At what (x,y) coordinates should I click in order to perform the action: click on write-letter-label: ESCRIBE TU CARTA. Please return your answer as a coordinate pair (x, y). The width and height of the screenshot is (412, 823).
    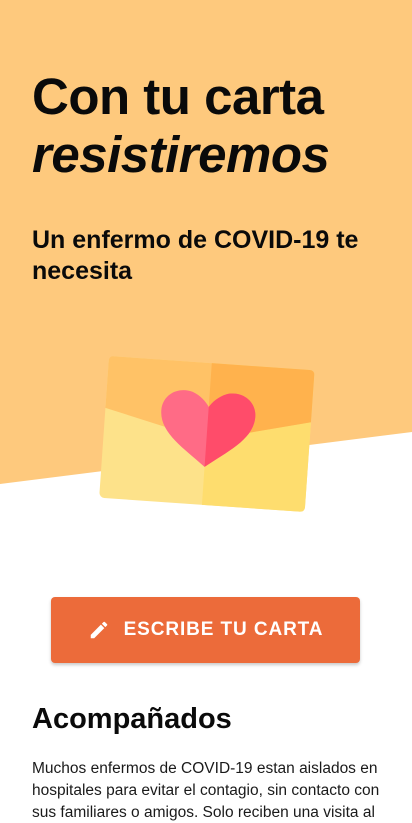
    Looking at the image, I should click on (223, 629).